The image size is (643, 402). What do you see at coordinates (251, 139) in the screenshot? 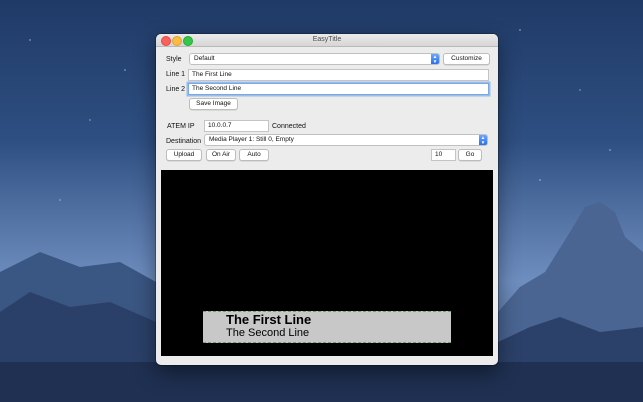
I see `destination-select-value: Media Player 1: Still 0, Empty` at bounding box center [251, 139].